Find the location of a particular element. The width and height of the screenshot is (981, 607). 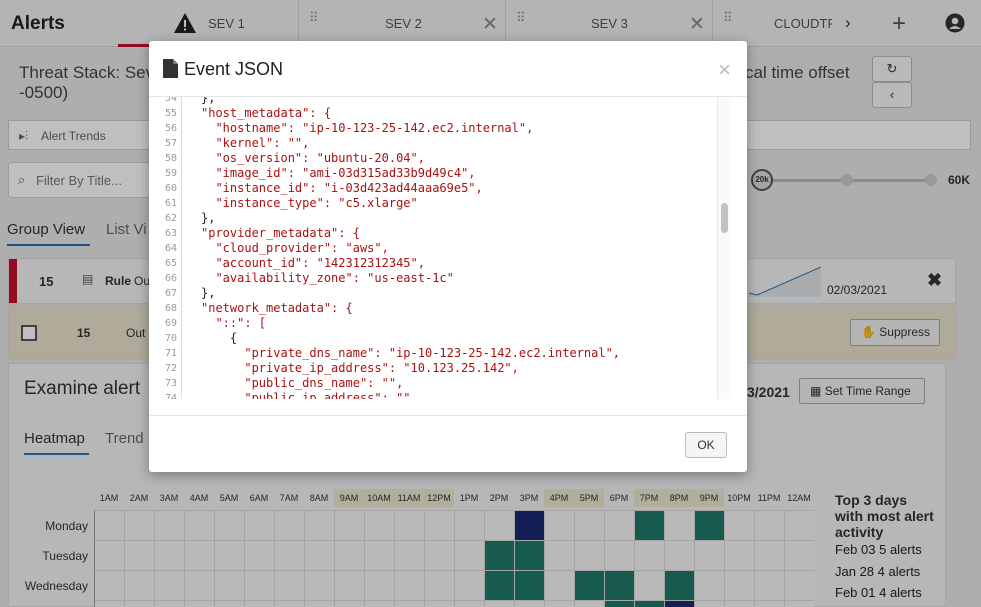

code-line: "private_ip_address": "10.123.25.142", is located at coordinates (360, 368).